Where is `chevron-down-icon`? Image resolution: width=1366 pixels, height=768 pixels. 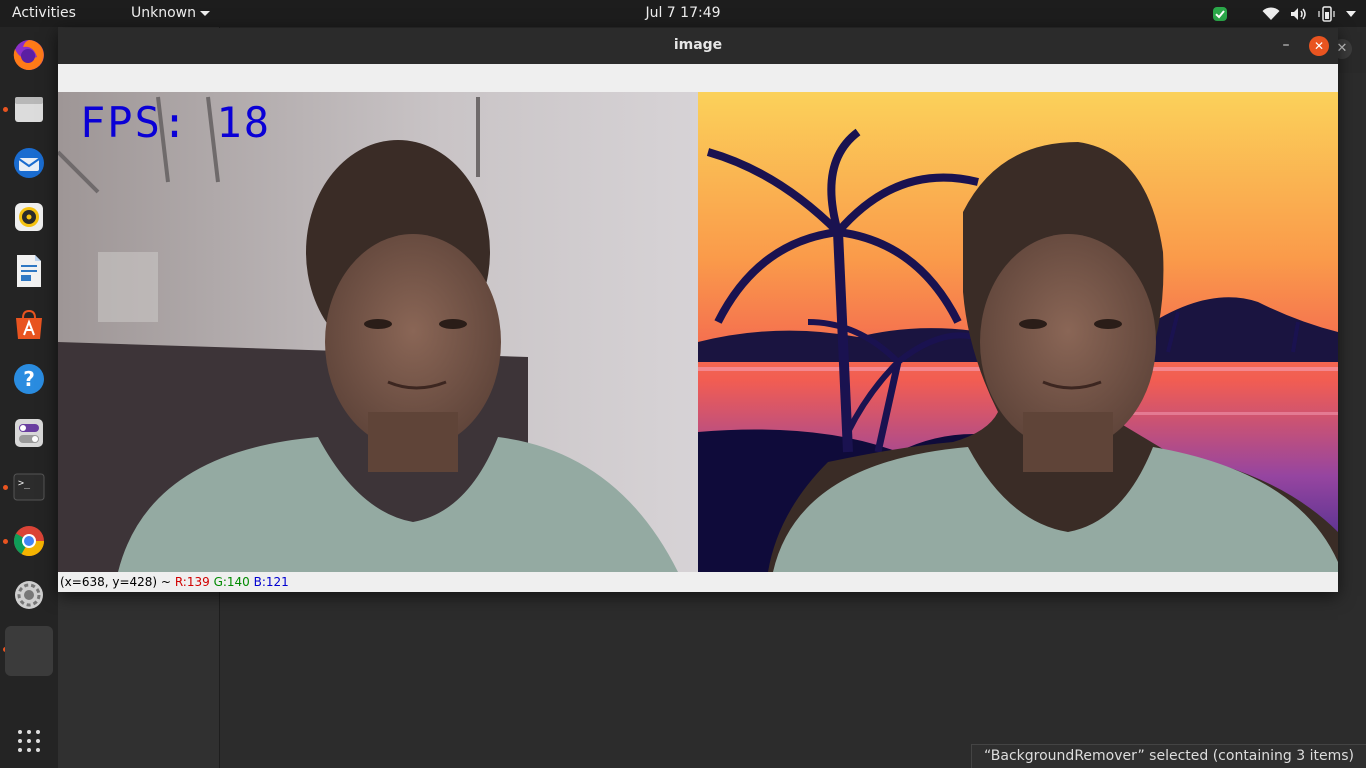 chevron-down-icon is located at coordinates (205, 13).